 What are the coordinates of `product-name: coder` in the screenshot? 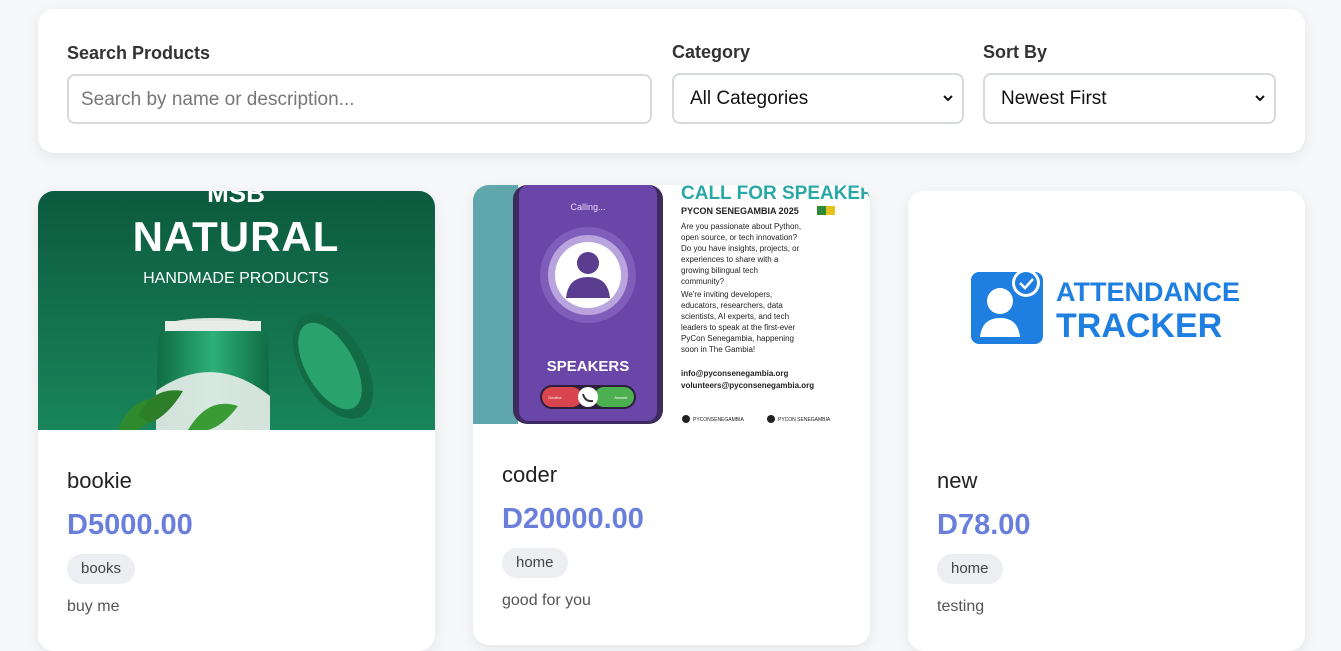 It's located at (529, 475).